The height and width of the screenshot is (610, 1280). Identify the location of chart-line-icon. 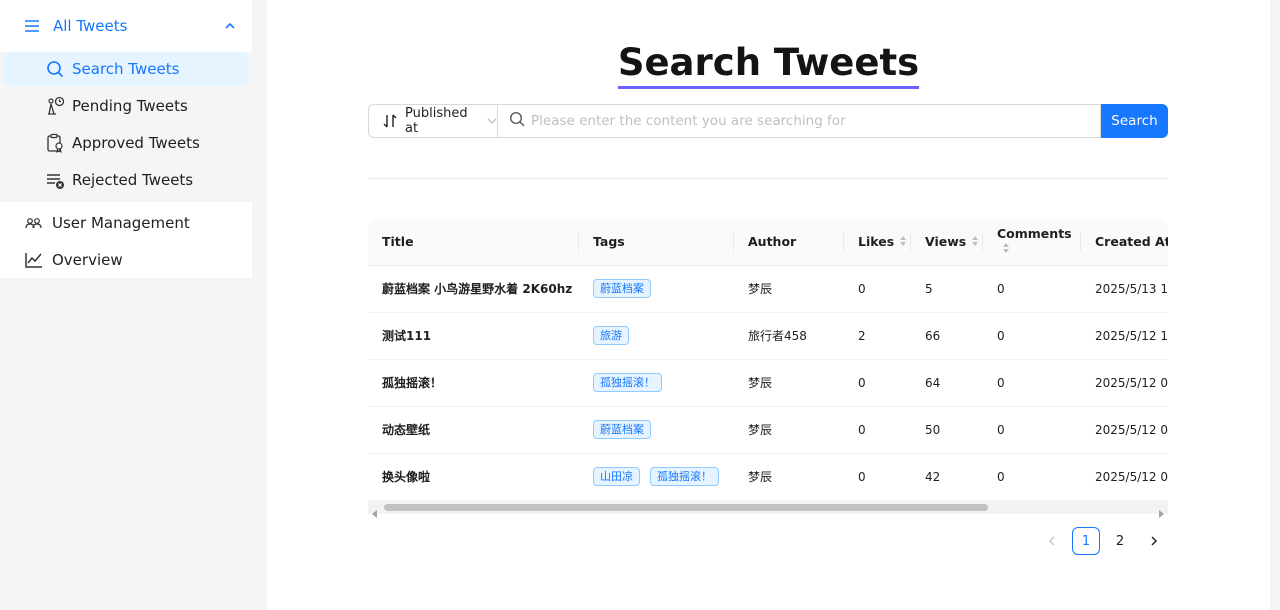
(34, 260).